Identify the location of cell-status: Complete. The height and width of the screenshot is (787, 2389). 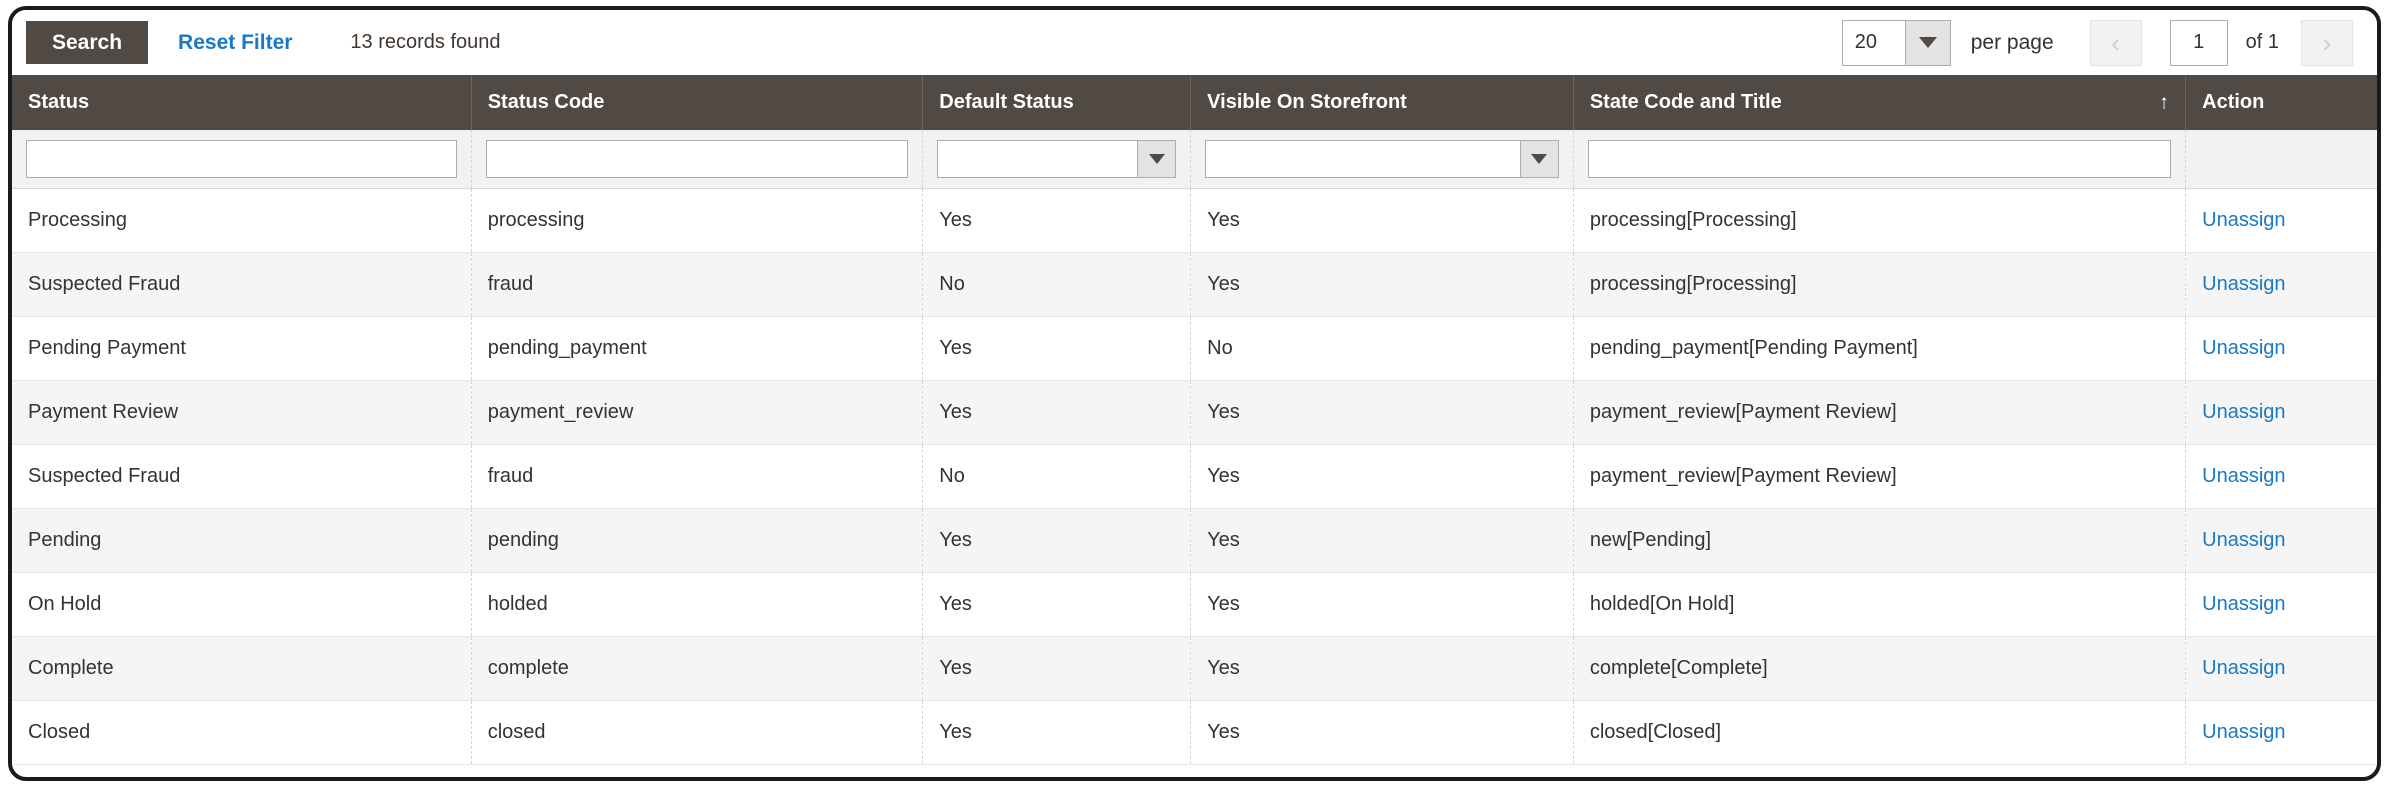
(242, 668).